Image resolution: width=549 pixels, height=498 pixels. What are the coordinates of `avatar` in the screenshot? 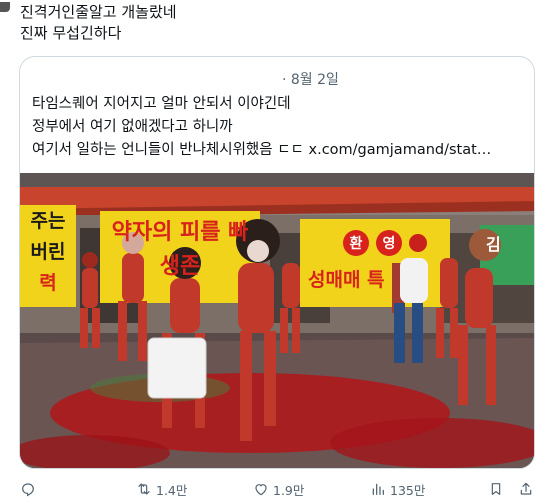 It's located at (5, 7).